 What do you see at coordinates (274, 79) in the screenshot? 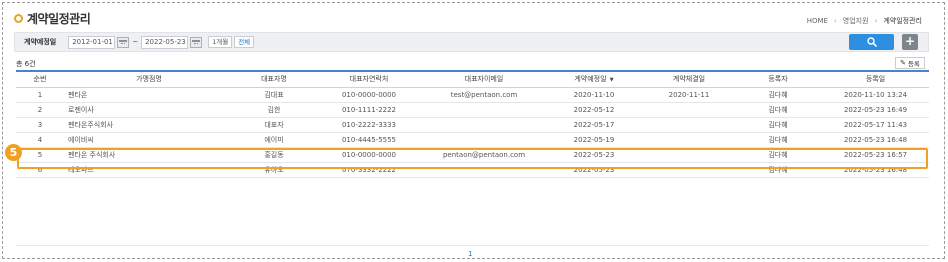
I see `column-header-rep-name: 대표자명` at bounding box center [274, 79].